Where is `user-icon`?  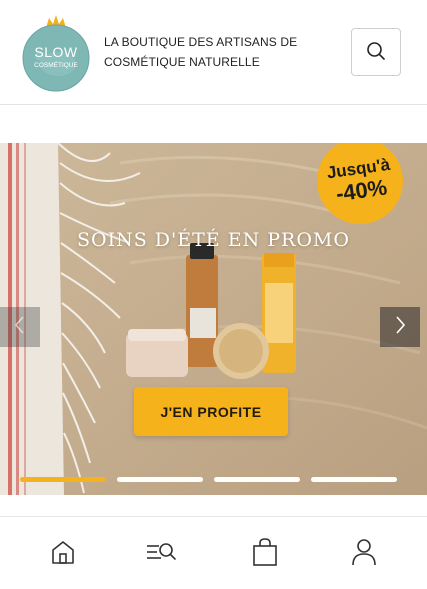 user-icon is located at coordinates (364, 554).